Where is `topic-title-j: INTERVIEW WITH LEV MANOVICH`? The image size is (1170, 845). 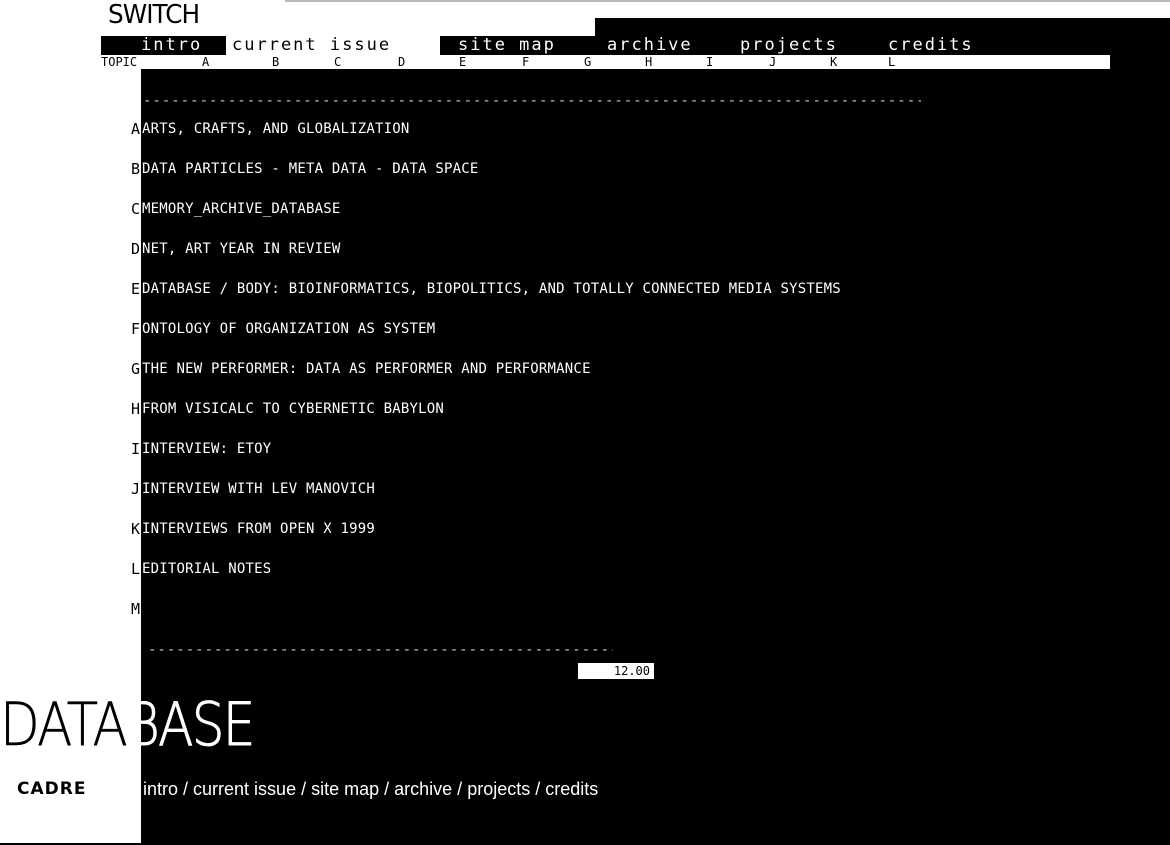 topic-title-j: INTERVIEW WITH LEV MANOVICH is located at coordinates (258, 489).